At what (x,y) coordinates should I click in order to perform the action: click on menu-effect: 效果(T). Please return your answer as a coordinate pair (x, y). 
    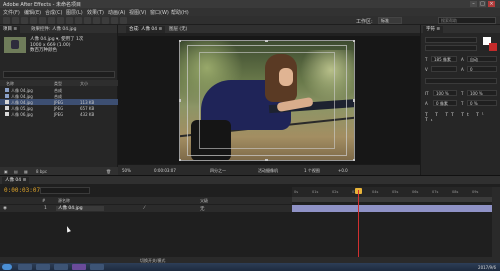
    Looking at the image, I should click on (95, 12).